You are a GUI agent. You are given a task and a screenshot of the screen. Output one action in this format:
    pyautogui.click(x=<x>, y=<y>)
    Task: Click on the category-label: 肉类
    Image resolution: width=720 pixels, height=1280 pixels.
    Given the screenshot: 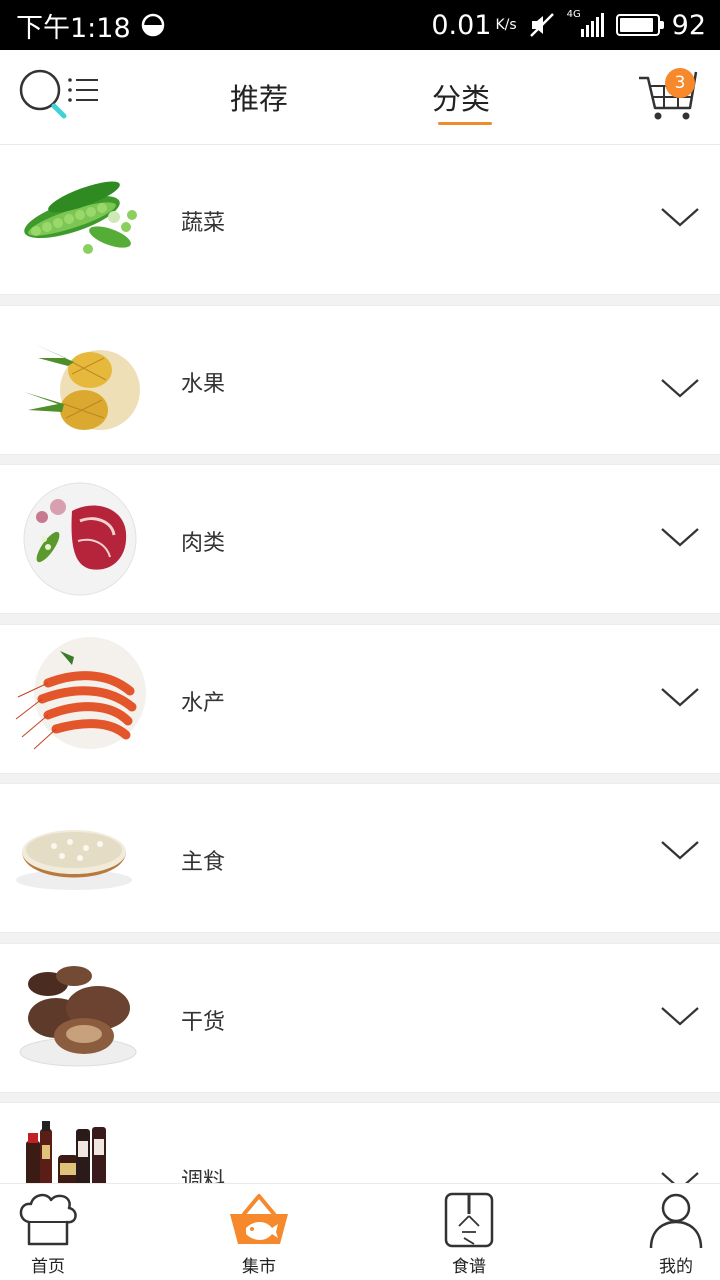 What is the action you would take?
    pyautogui.click(x=203, y=543)
    